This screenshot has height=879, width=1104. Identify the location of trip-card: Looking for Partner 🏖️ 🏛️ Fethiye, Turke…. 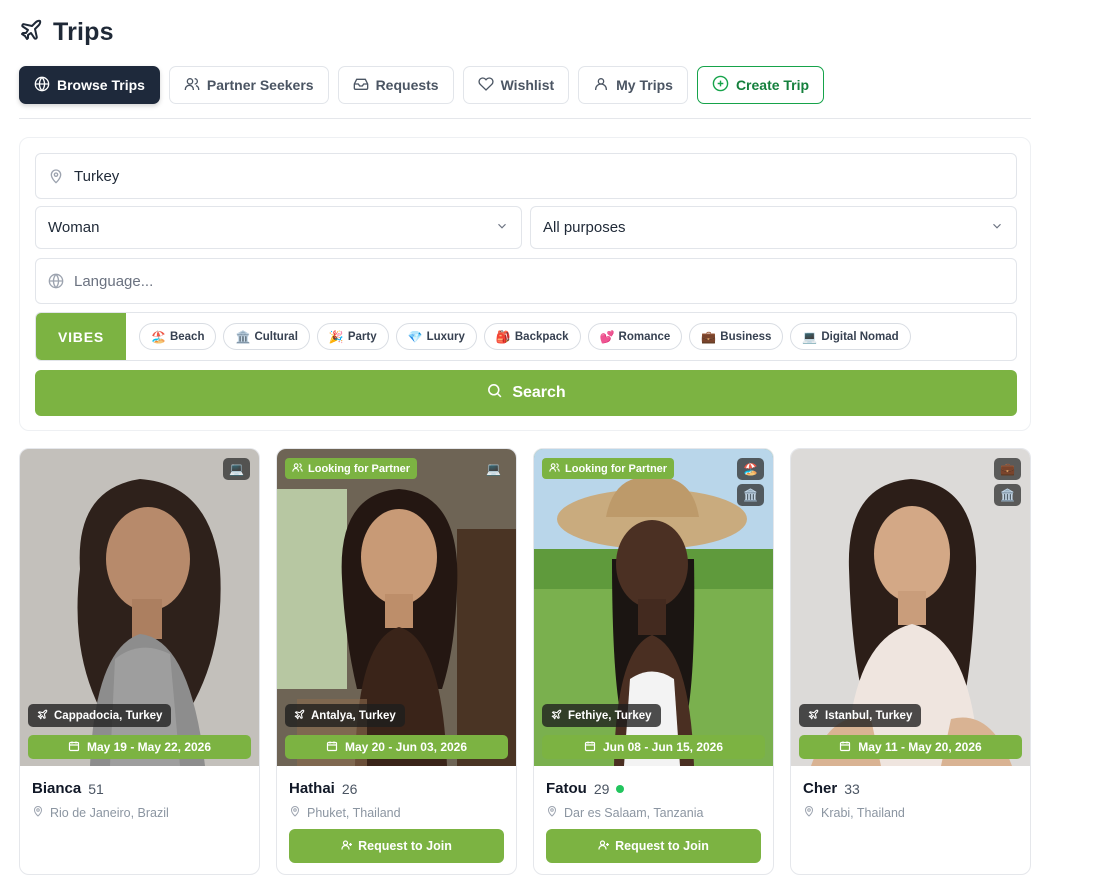
(653, 661).